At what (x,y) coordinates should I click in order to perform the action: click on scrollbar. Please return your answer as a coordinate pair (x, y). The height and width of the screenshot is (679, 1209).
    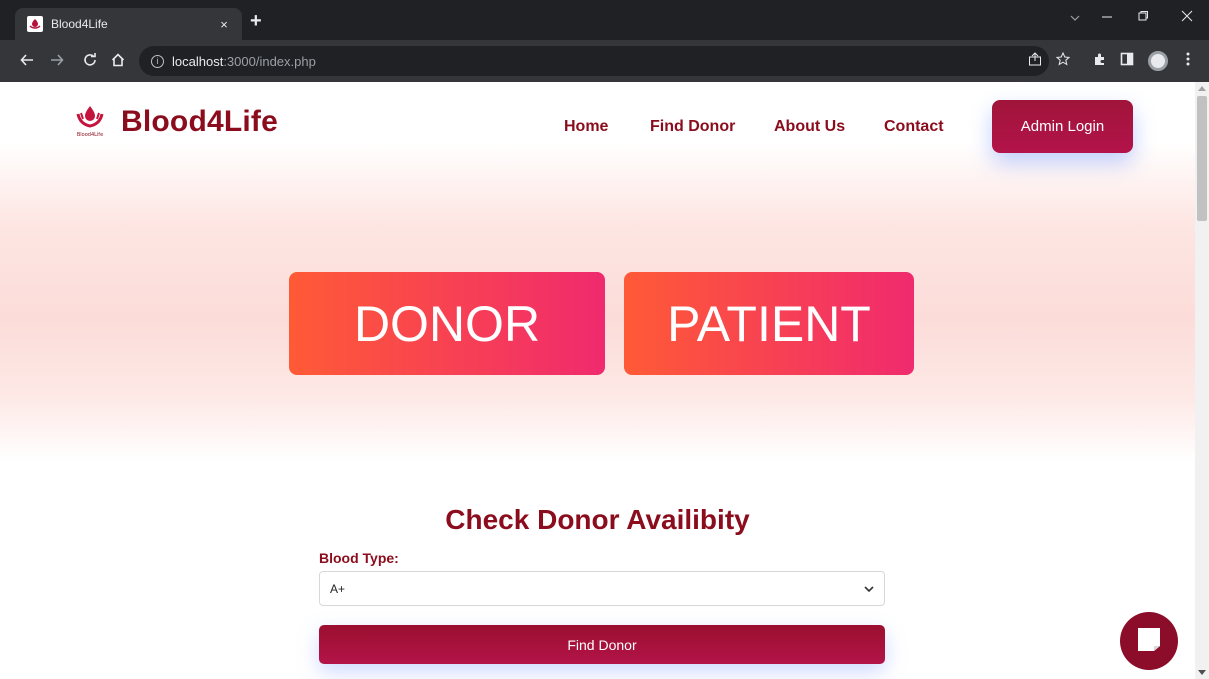
    Looking at the image, I should click on (1202, 380).